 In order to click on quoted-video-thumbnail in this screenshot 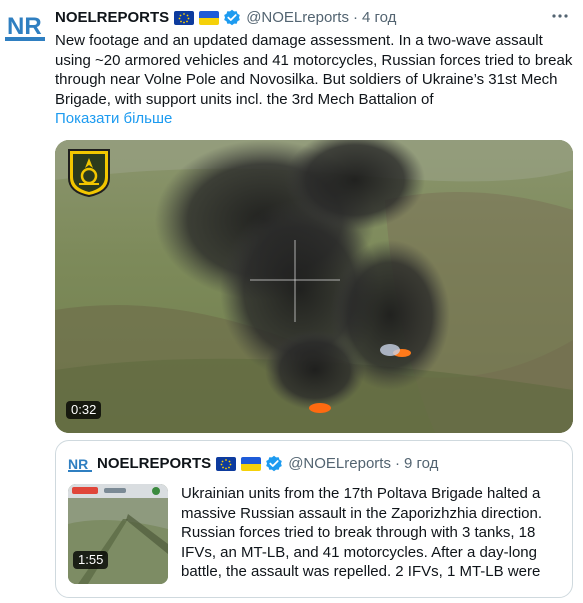, I will do `click(118, 534)`.